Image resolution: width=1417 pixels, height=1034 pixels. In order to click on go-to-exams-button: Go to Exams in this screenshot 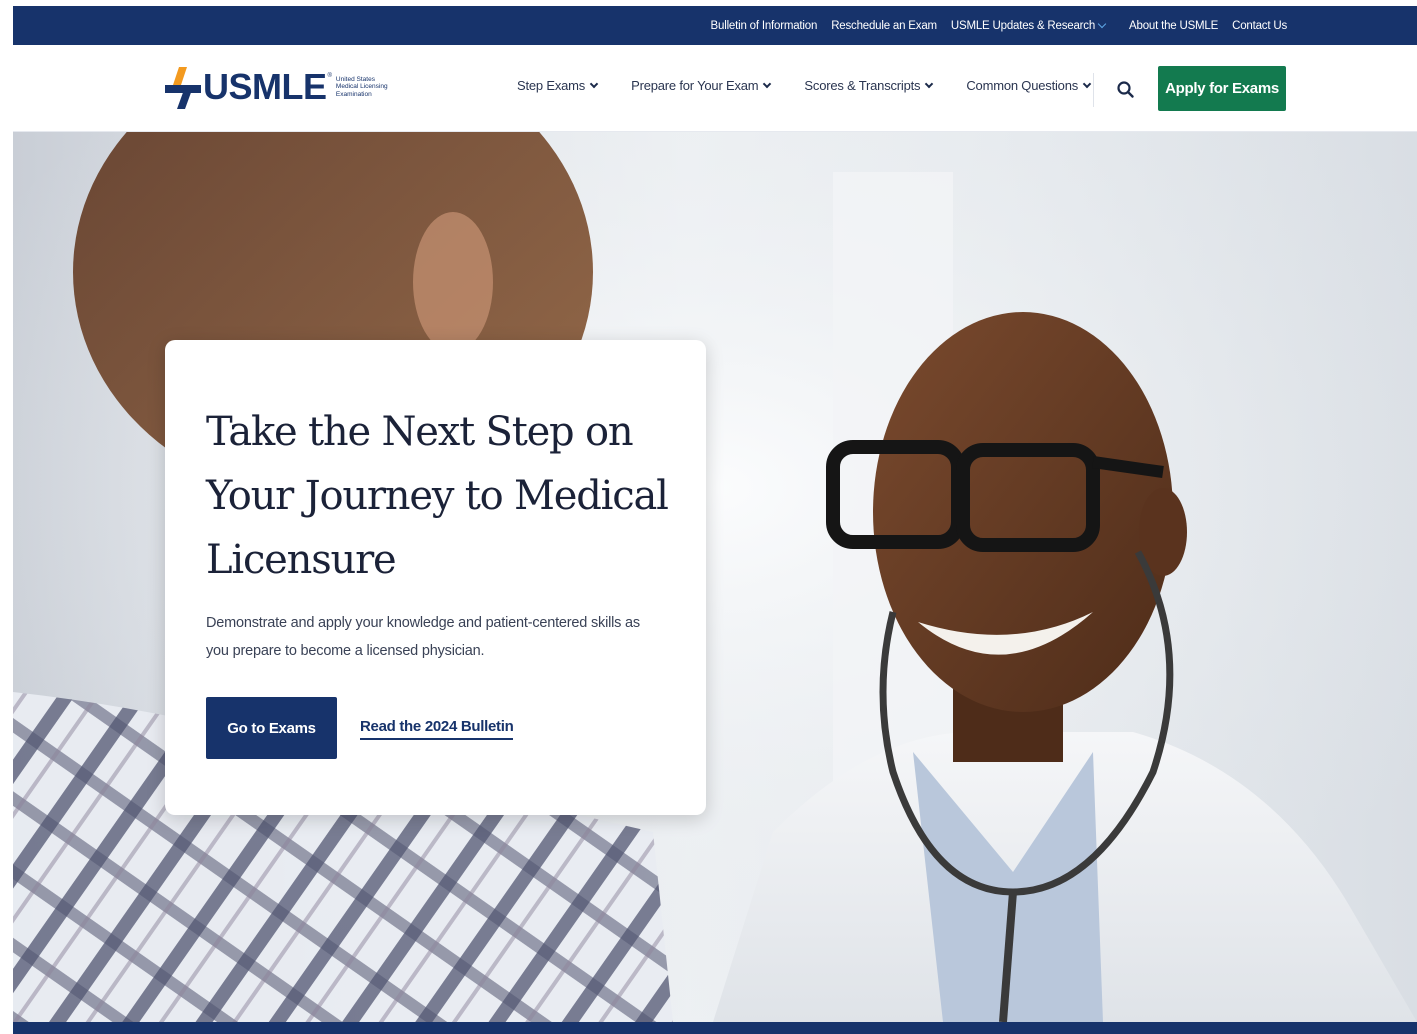, I will do `click(271, 728)`.